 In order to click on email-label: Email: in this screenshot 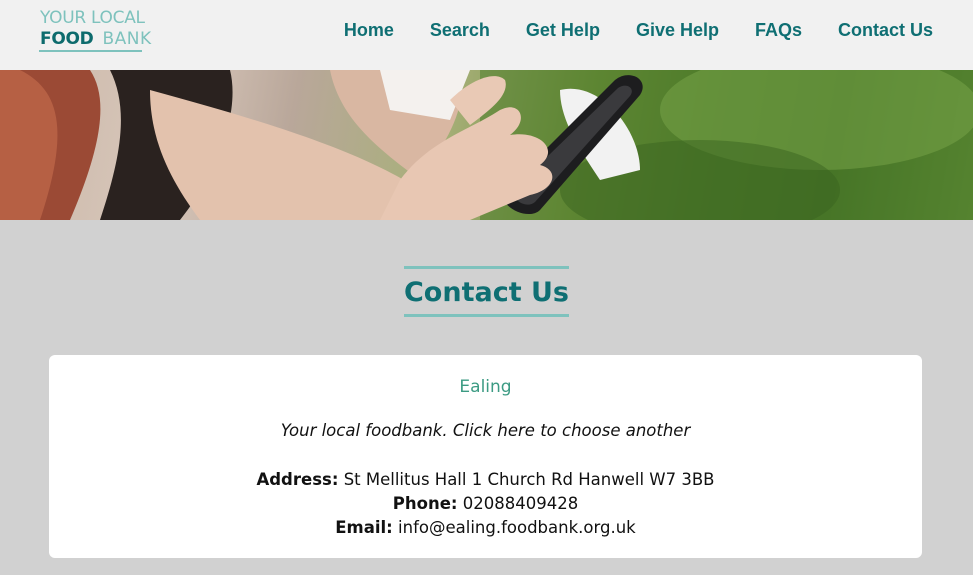, I will do `click(364, 527)`.